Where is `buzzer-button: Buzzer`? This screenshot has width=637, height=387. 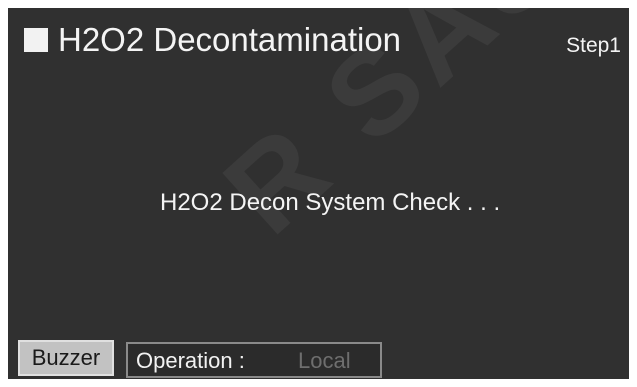 buzzer-button: Buzzer is located at coordinates (66, 358).